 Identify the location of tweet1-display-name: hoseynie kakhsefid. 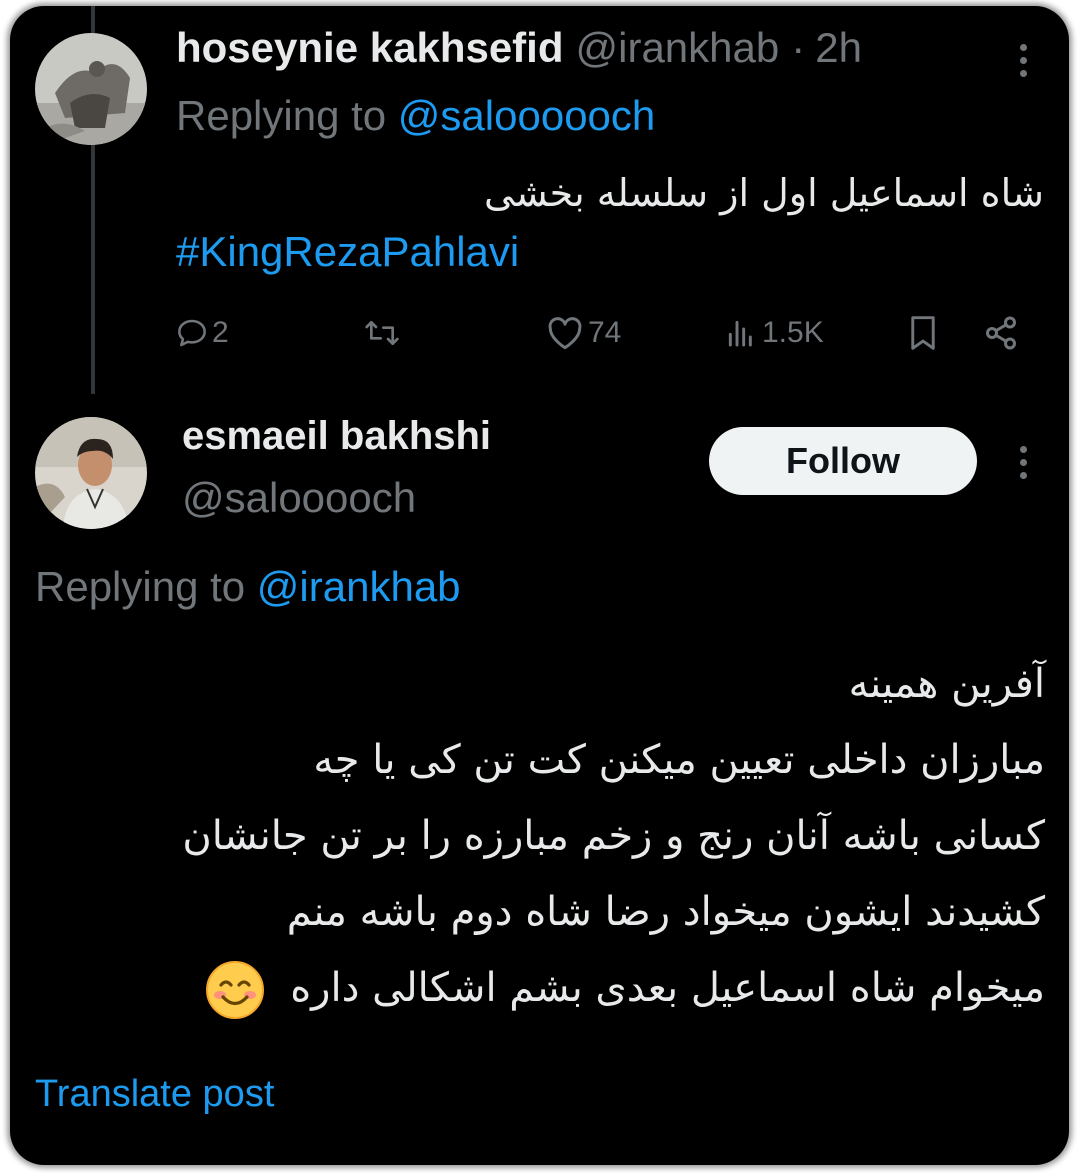
(370, 48).